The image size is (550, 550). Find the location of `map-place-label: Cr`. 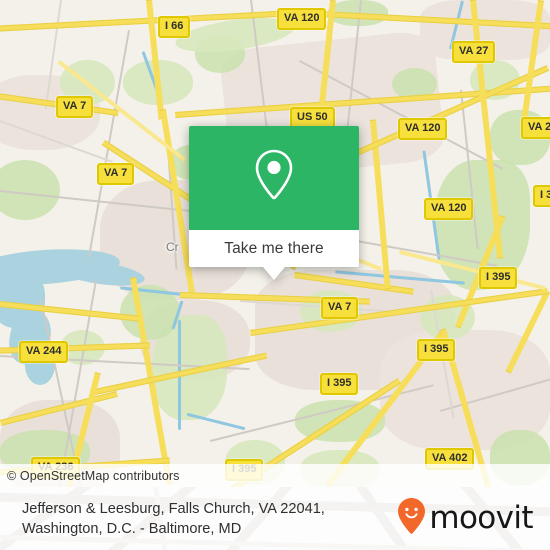

map-place-label: Cr is located at coordinates (172, 247).